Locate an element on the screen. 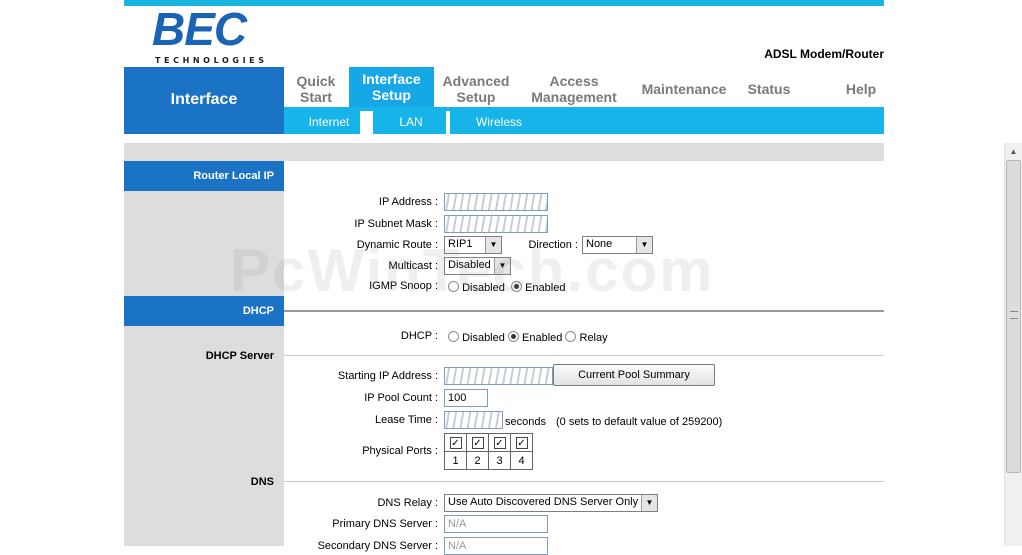 The height and width of the screenshot is (555, 1022). primary-dns-label: Primary DNS Server : is located at coordinates (385, 524).